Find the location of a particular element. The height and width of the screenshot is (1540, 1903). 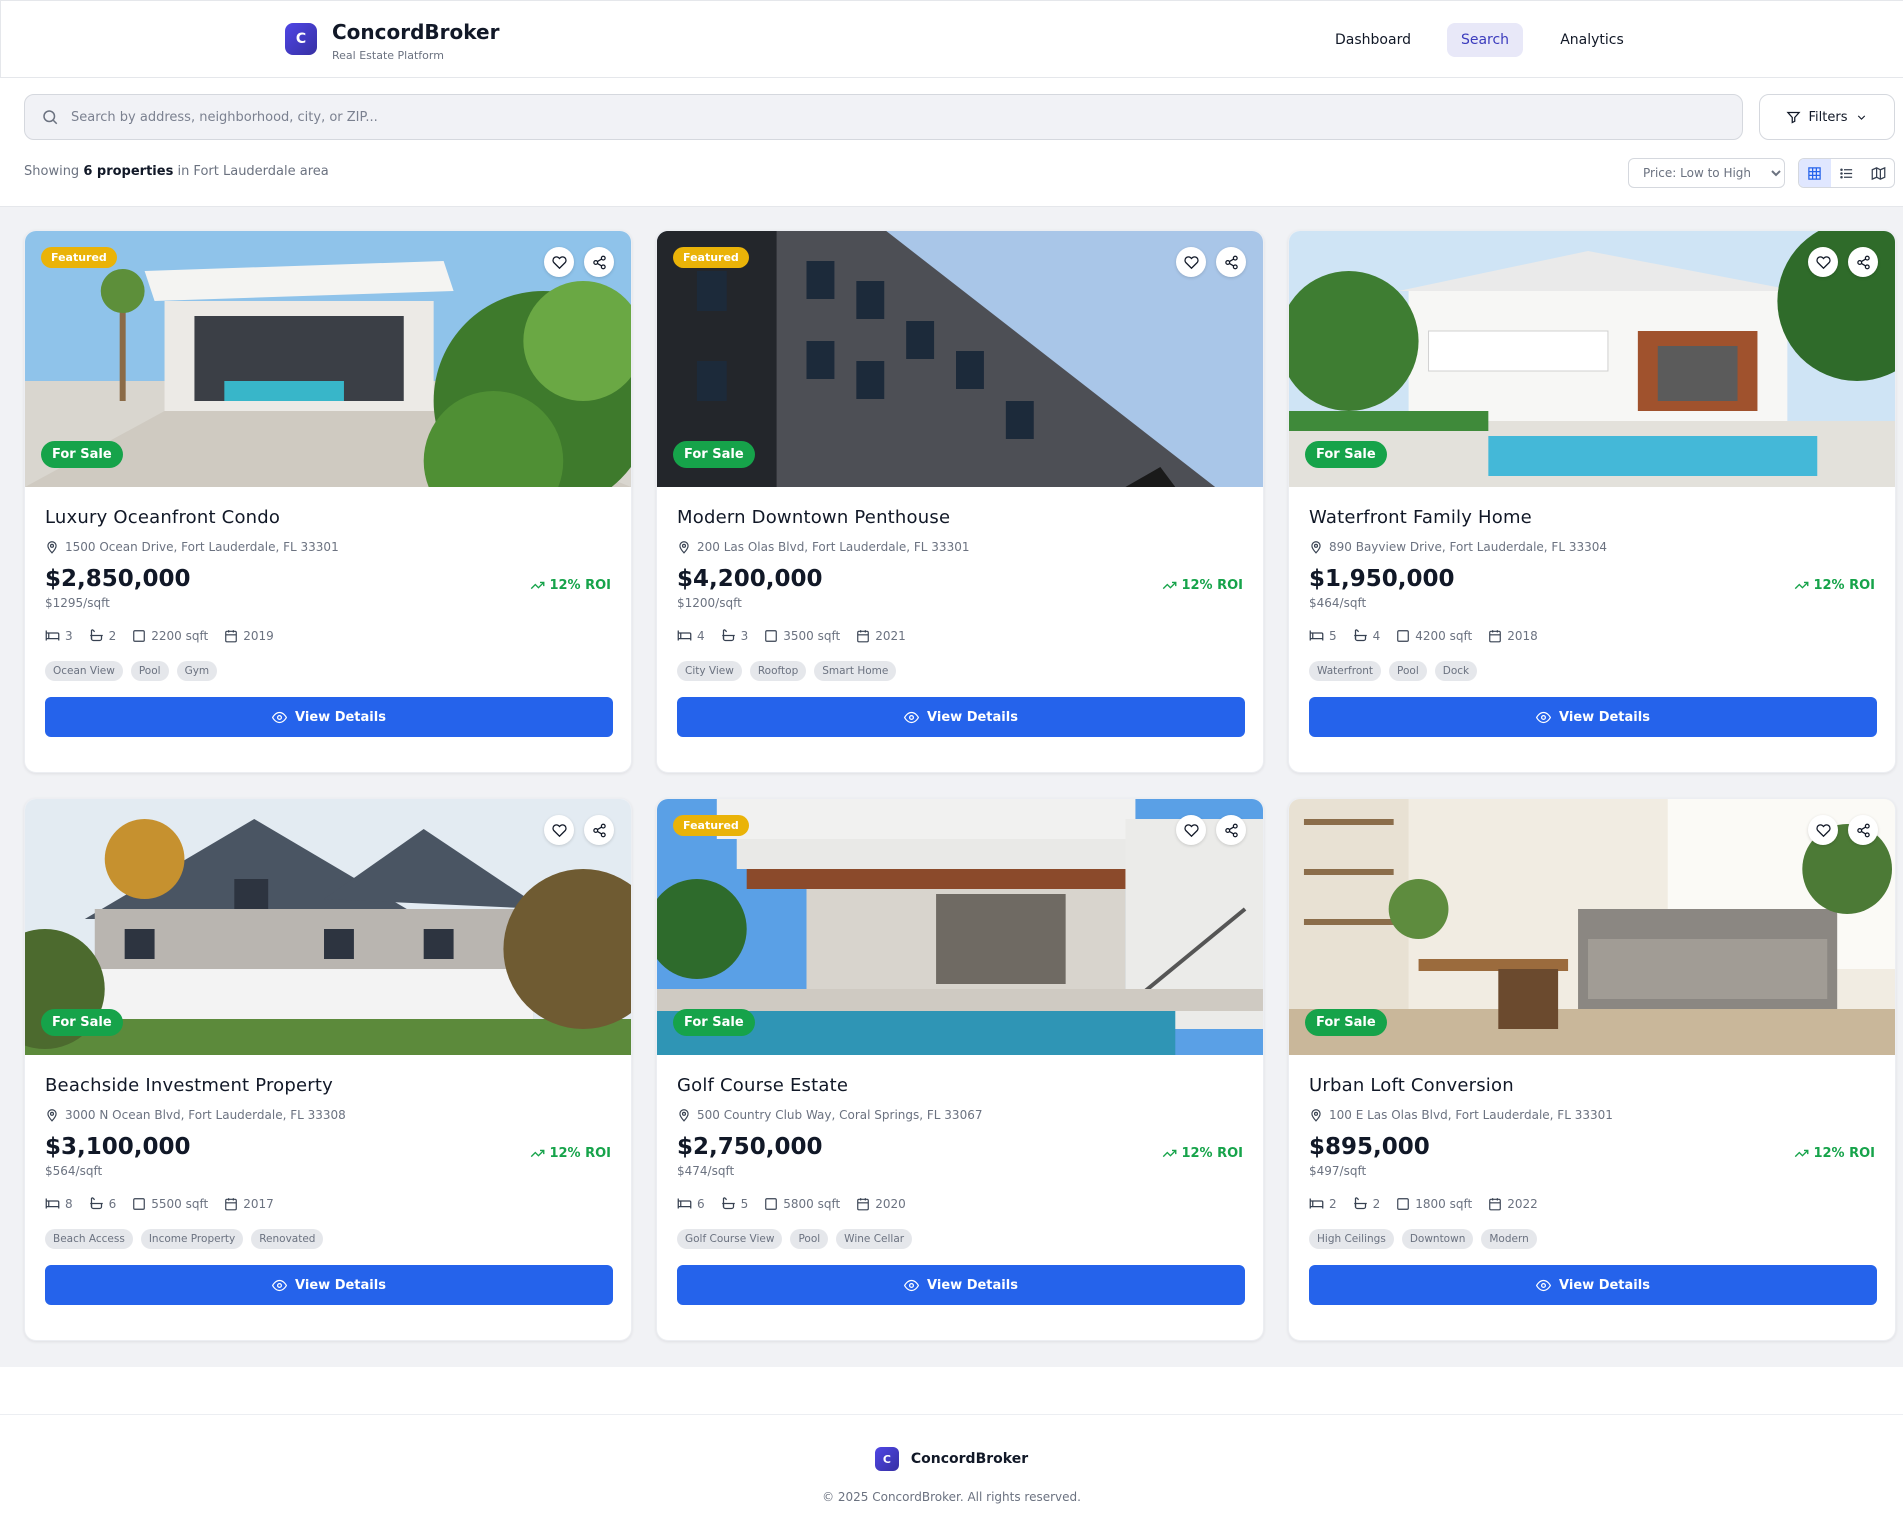

bathrooms-value: 2 is located at coordinates (112, 635).